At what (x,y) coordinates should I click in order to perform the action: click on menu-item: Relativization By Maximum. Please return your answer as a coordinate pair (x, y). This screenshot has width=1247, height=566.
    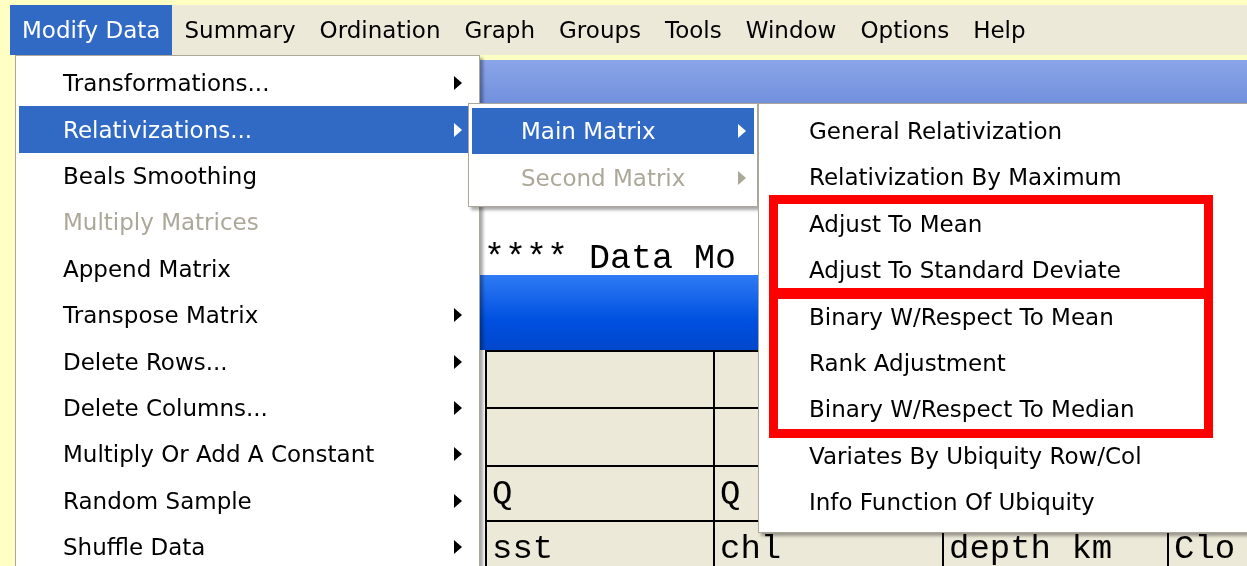
    Looking at the image, I should click on (965, 177).